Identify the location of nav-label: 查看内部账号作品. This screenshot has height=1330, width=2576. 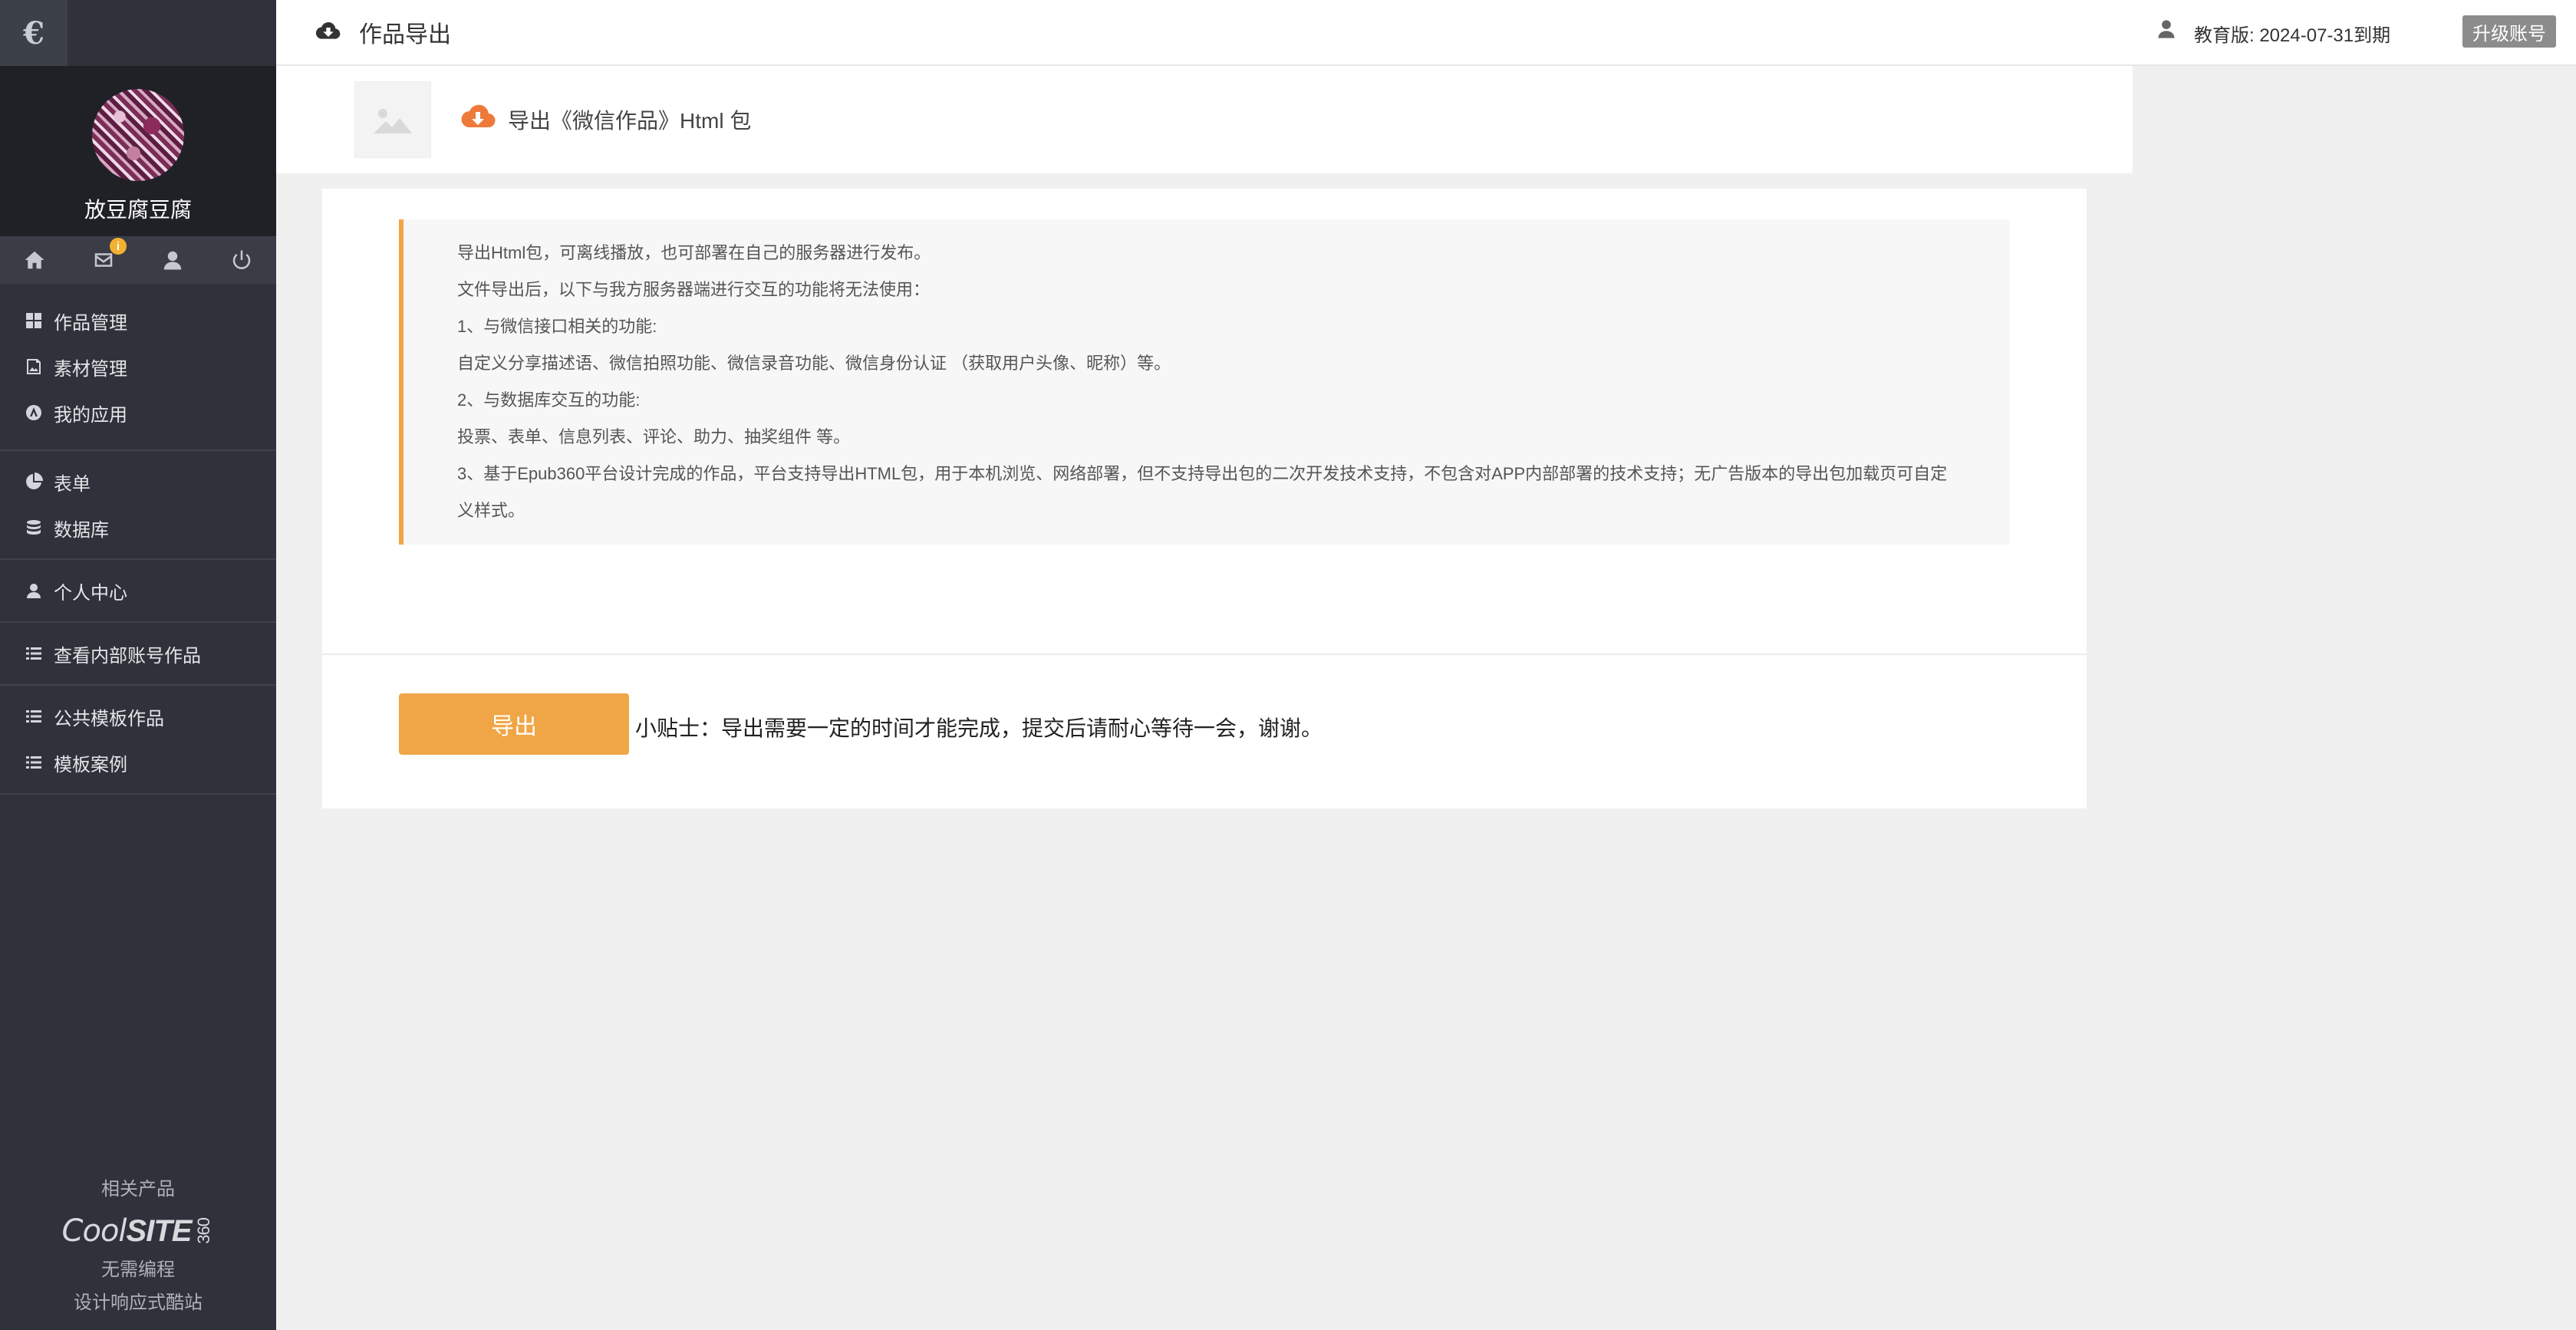
(127, 656).